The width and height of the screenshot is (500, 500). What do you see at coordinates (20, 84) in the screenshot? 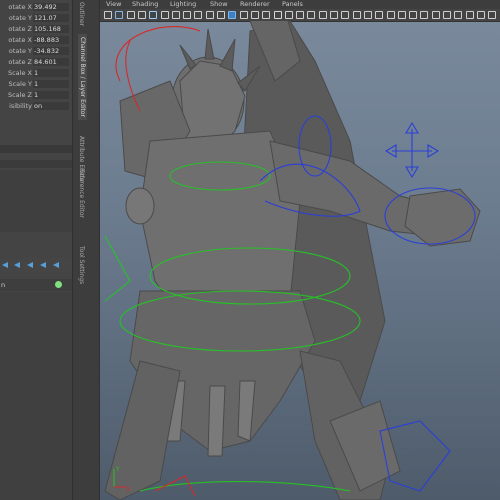
I see `channel-label: Scale Y` at bounding box center [20, 84].